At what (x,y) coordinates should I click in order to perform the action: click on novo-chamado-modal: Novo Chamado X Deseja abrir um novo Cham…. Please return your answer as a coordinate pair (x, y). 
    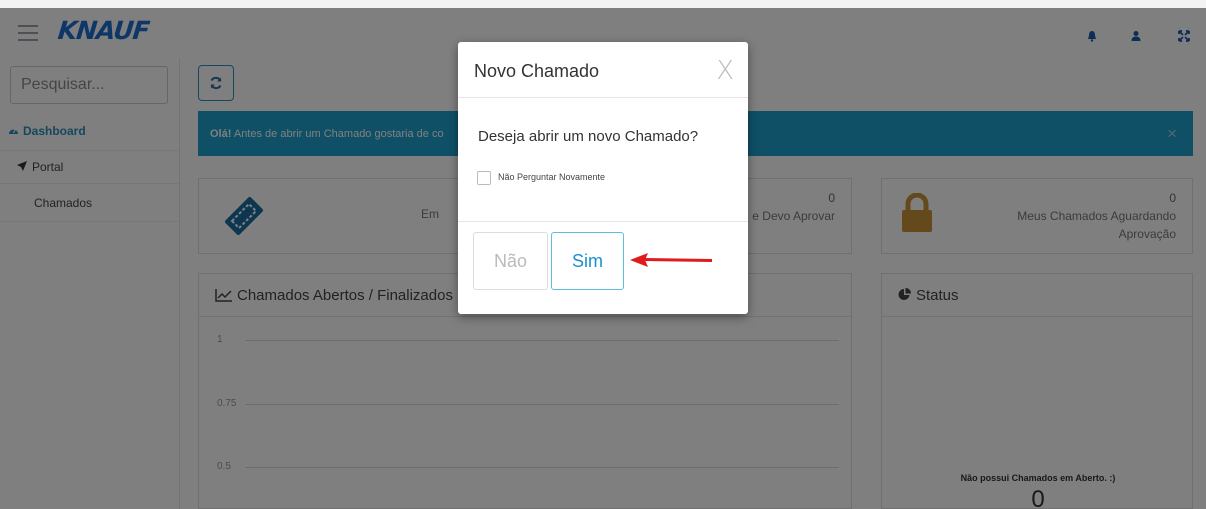
    Looking at the image, I should click on (603, 178).